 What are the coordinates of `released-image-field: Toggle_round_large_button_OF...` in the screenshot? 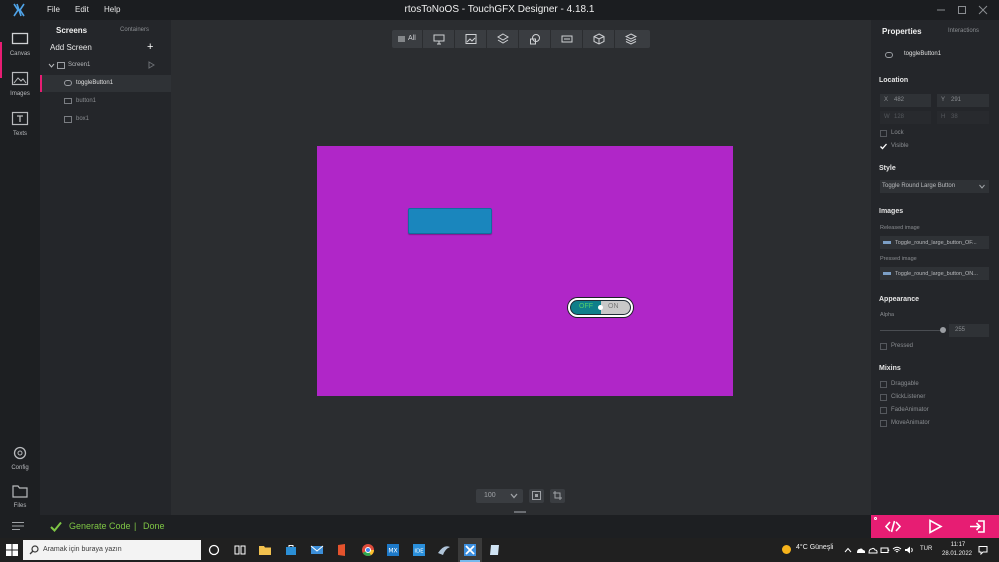 It's located at (934, 242).